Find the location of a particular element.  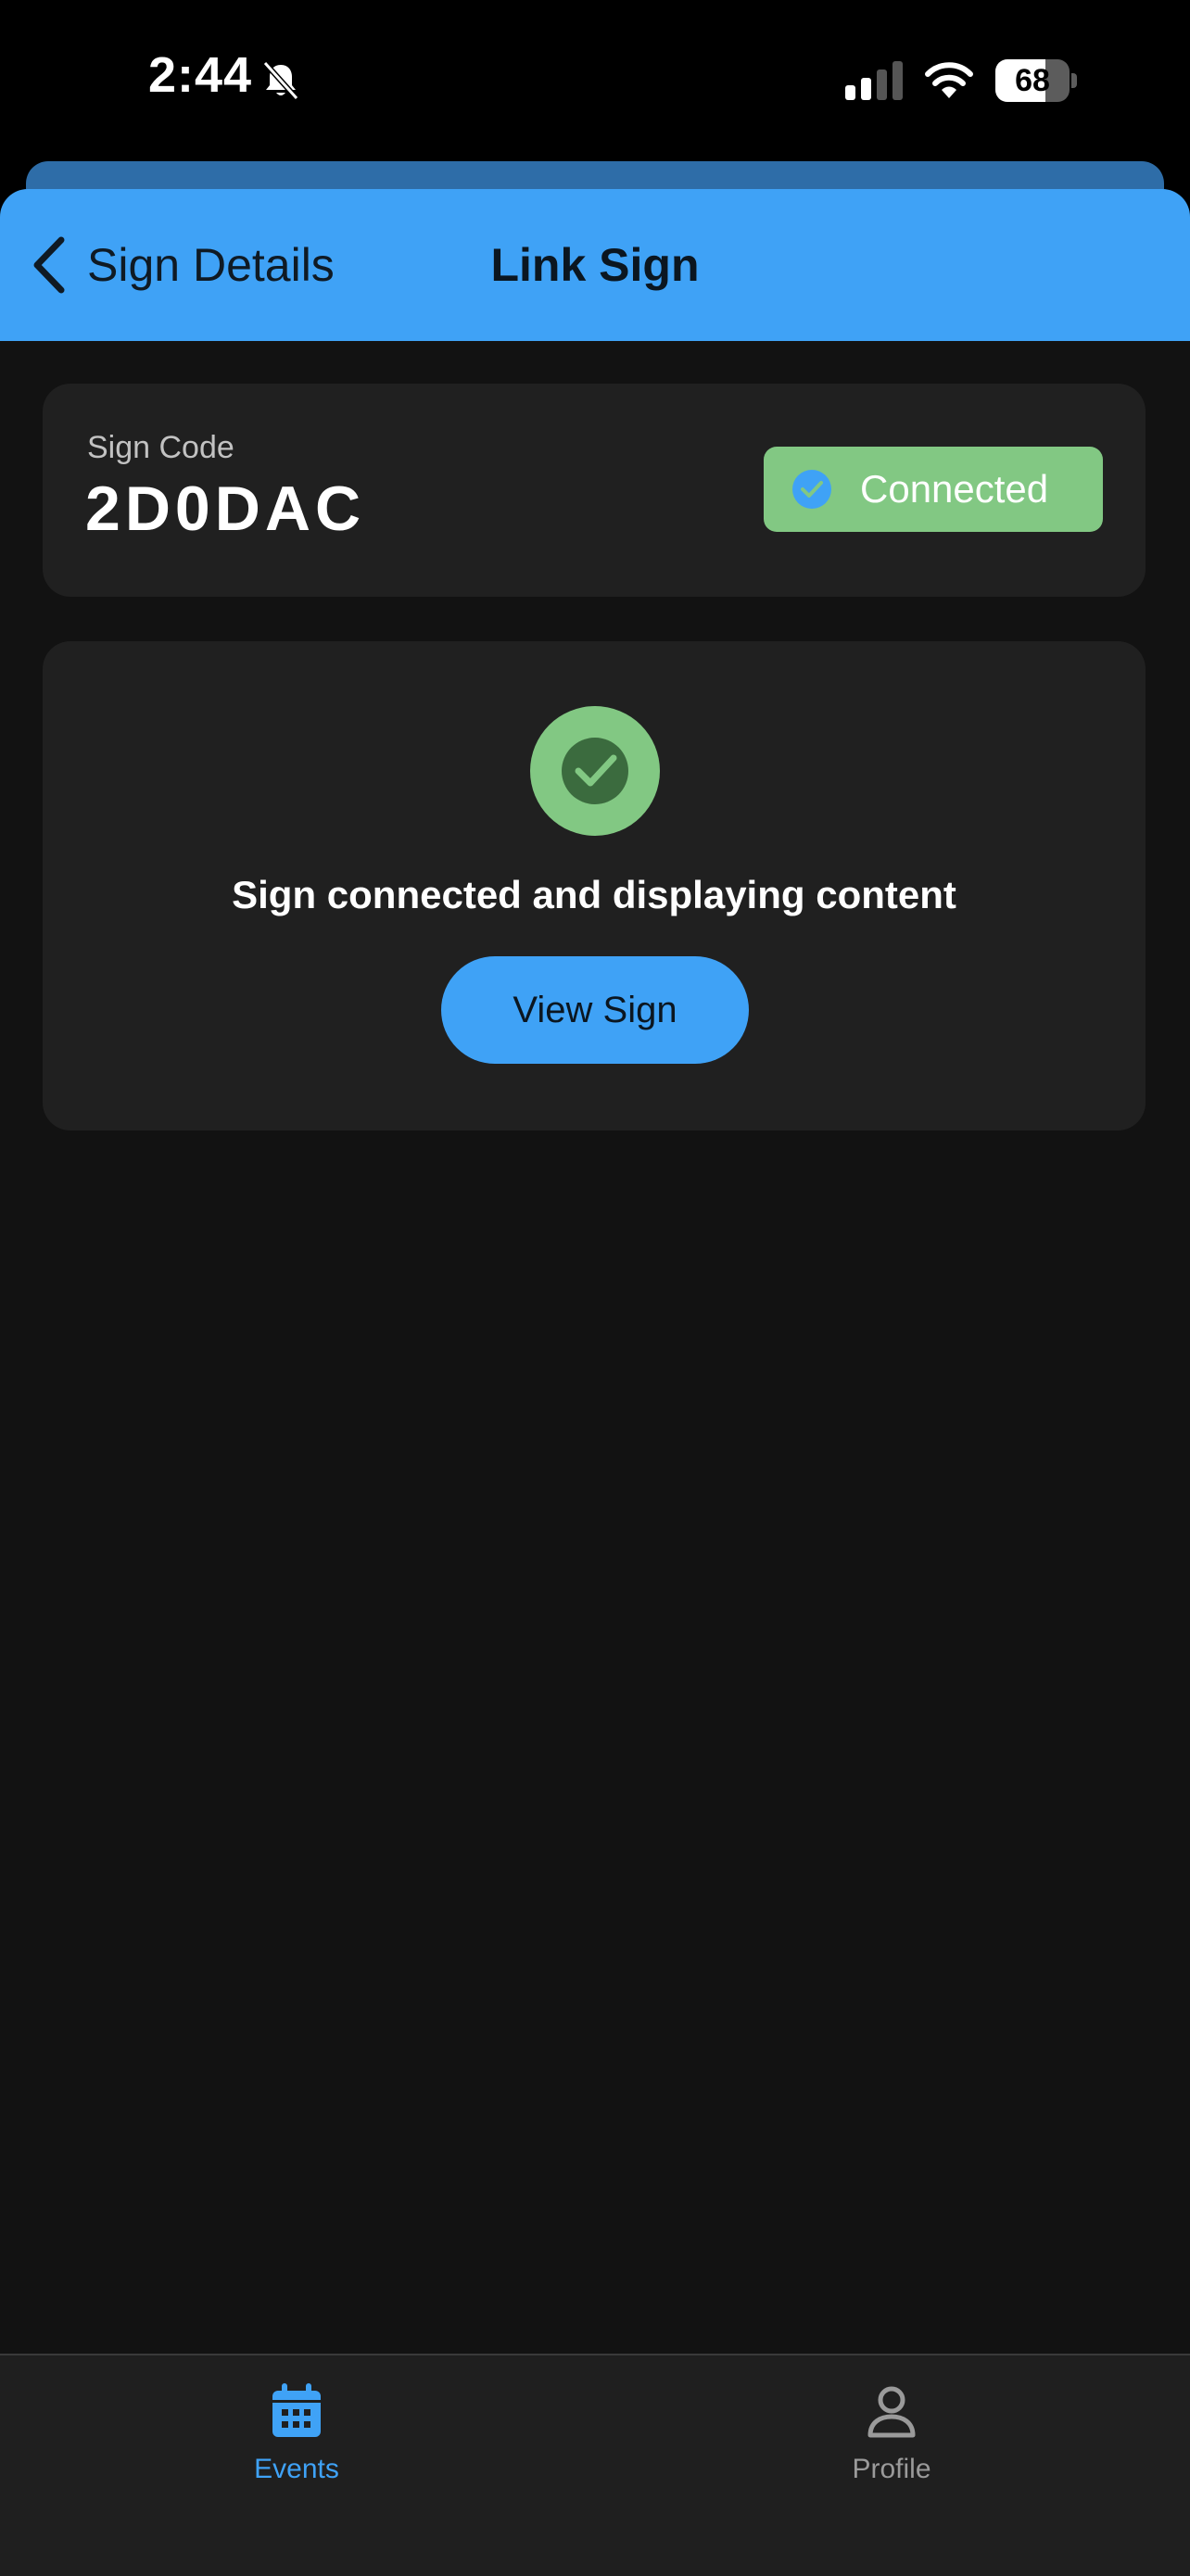

battery-percentage: 68 is located at coordinates (1032, 80).